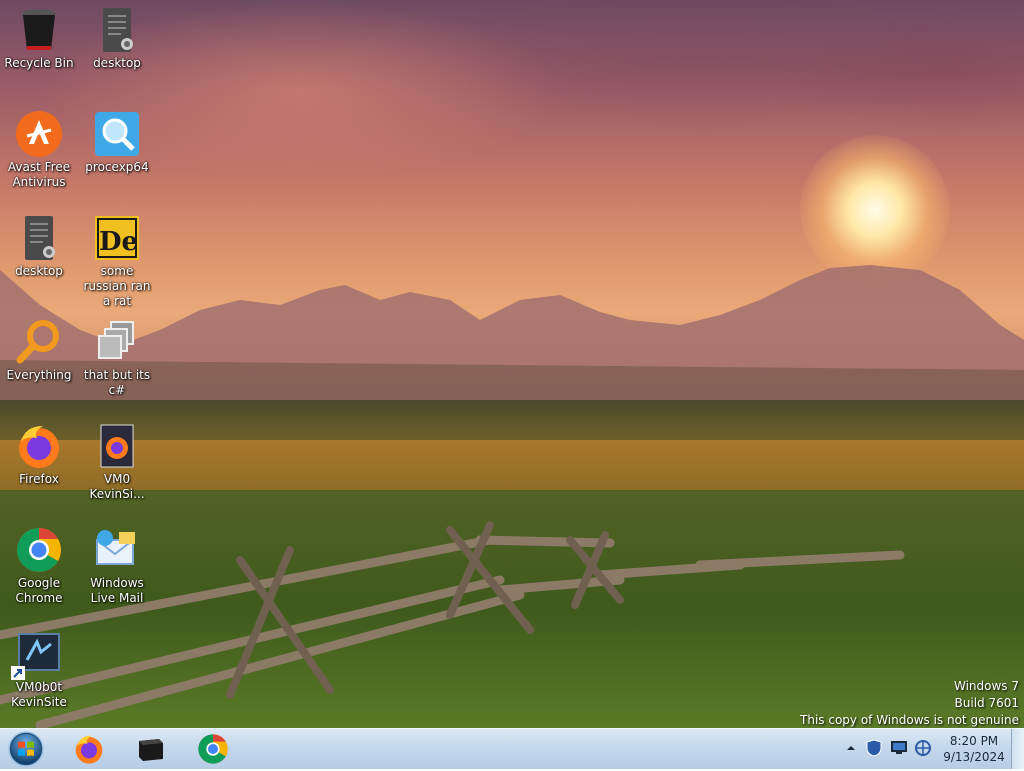  I want to click on show-hidden-icons-button, so click(851, 749).